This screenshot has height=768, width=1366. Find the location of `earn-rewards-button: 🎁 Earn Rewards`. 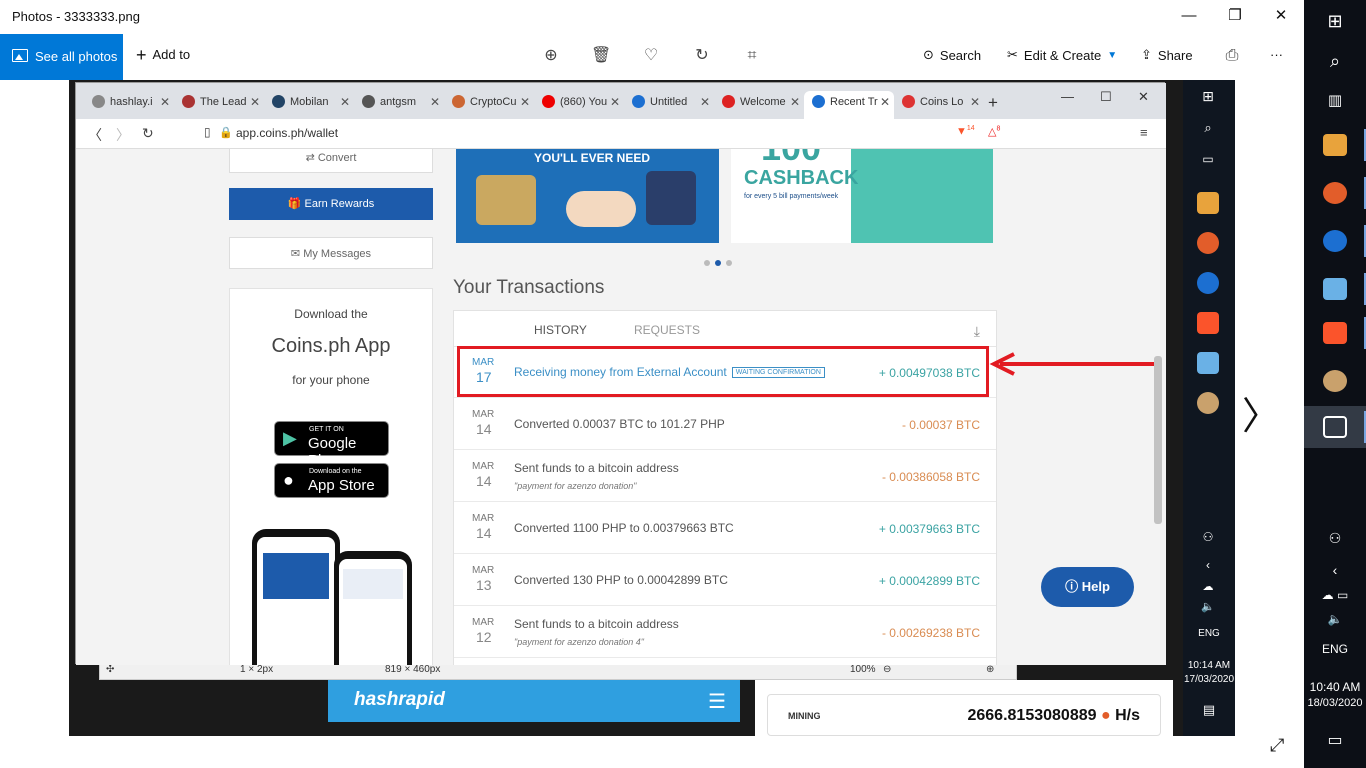

earn-rewards-button: 🎁 Earn Rewards is located at coordinates (331, 204).